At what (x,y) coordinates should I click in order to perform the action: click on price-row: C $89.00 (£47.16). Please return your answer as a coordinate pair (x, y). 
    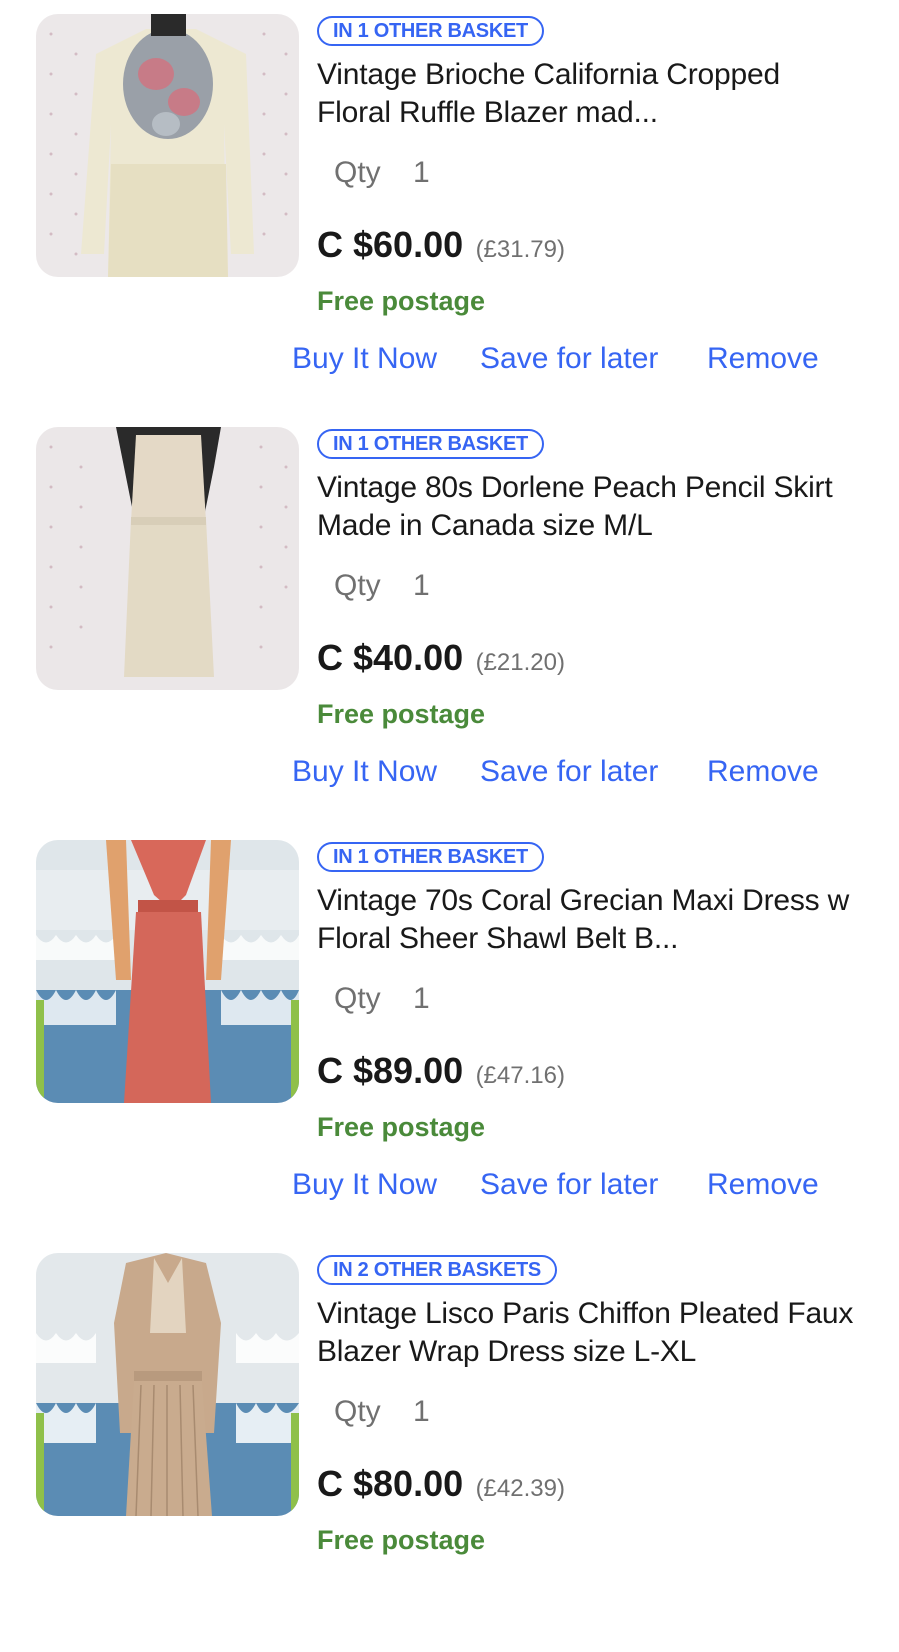
    Looking at the image, I should click on (441, 1071).